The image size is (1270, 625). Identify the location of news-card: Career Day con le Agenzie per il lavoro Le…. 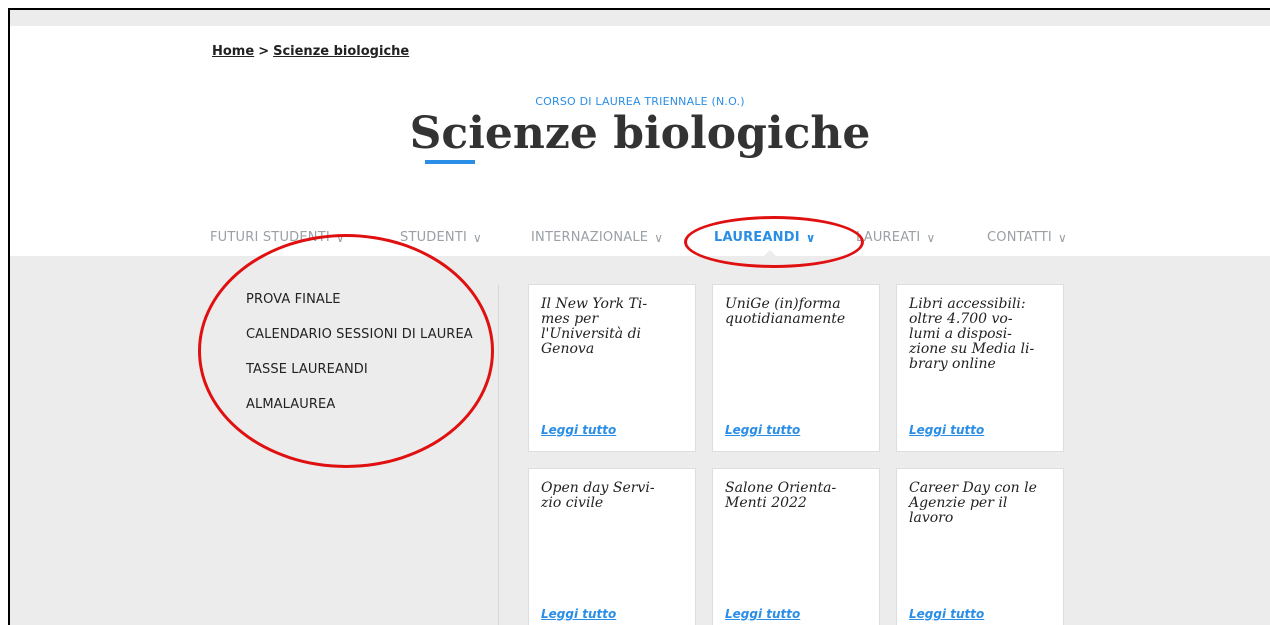
(980, 546).